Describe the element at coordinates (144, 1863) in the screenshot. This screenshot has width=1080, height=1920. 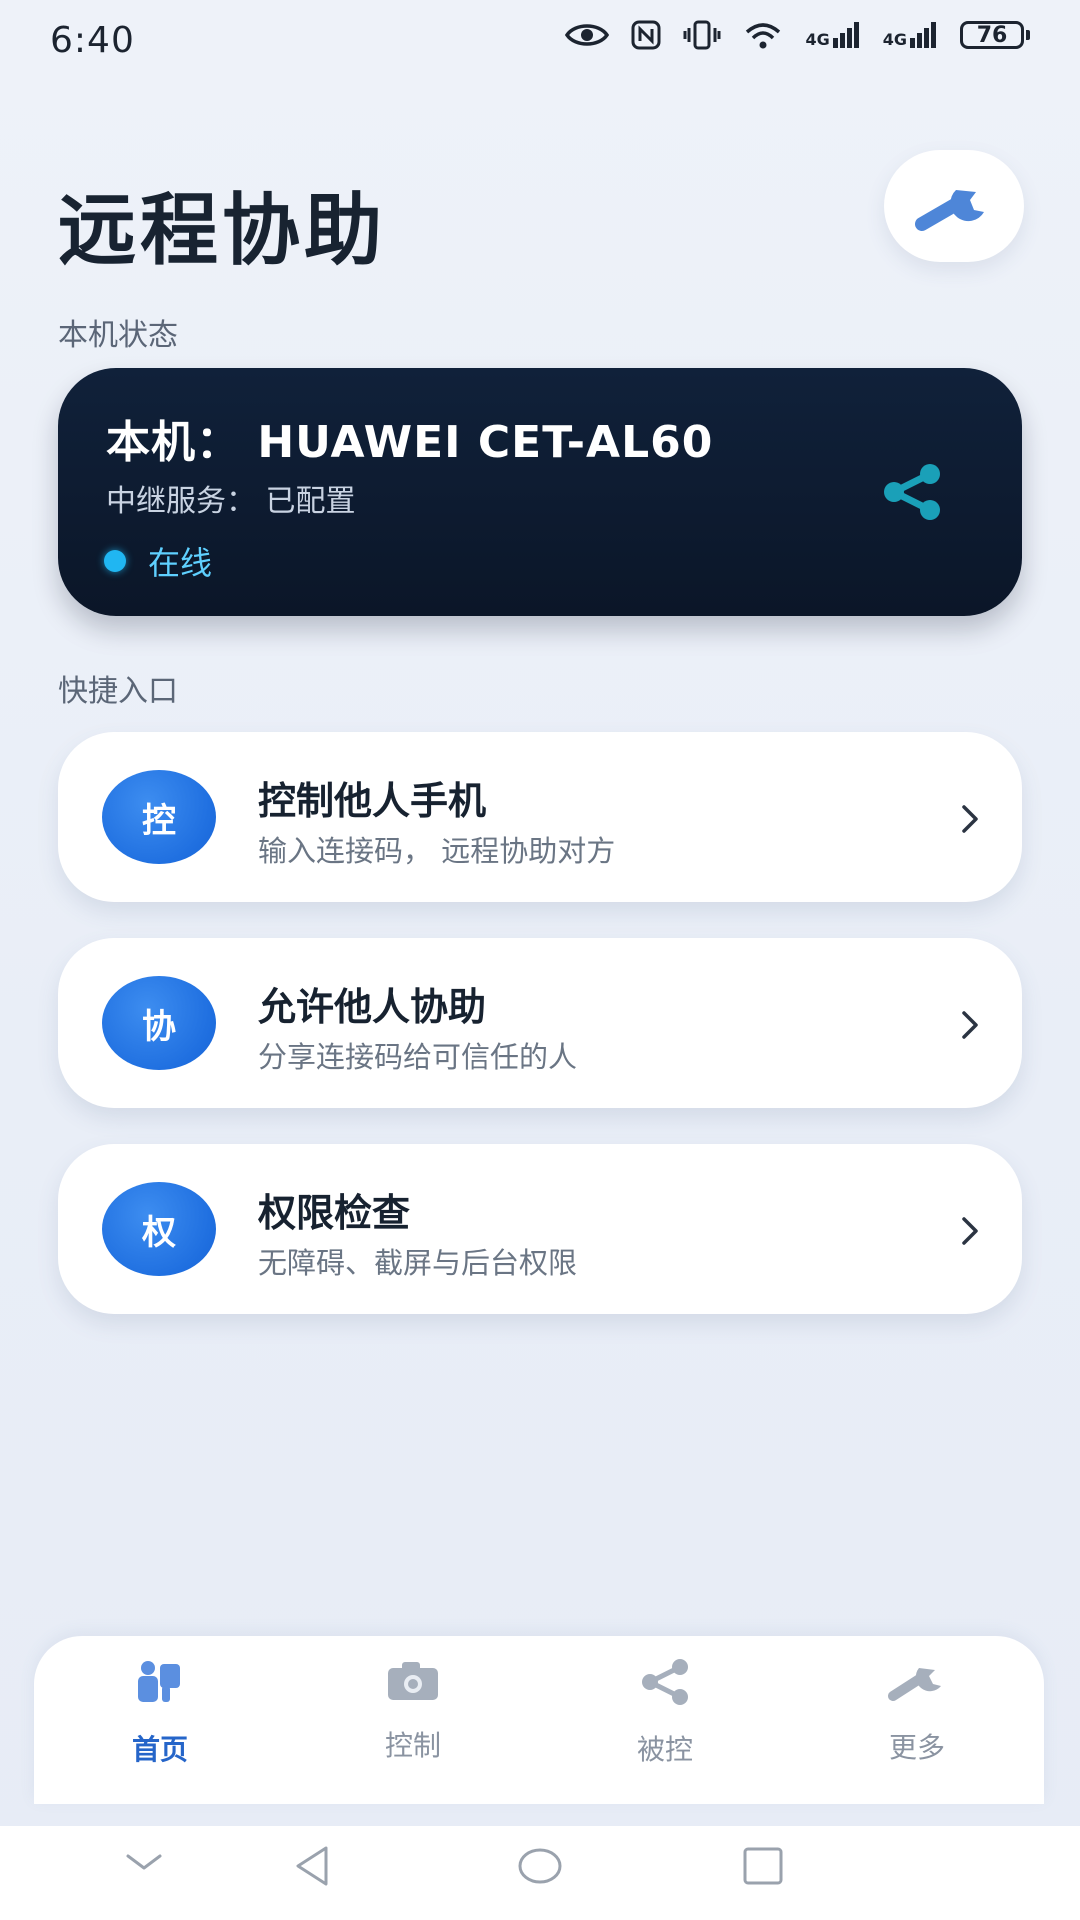
I see `collapse-chevron-icon` at that location.